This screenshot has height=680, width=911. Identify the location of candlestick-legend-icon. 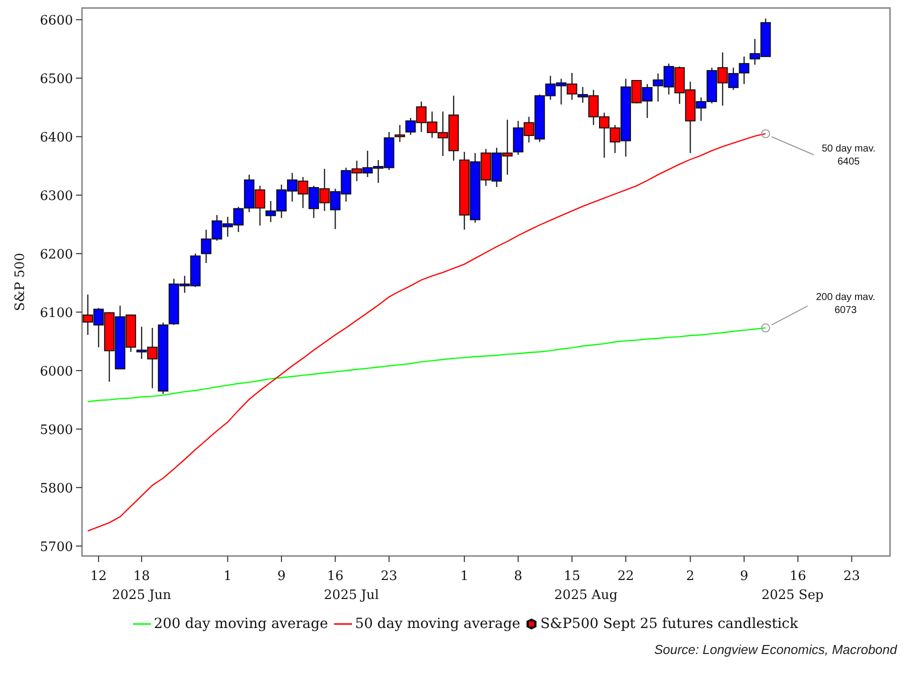
(532, 624).